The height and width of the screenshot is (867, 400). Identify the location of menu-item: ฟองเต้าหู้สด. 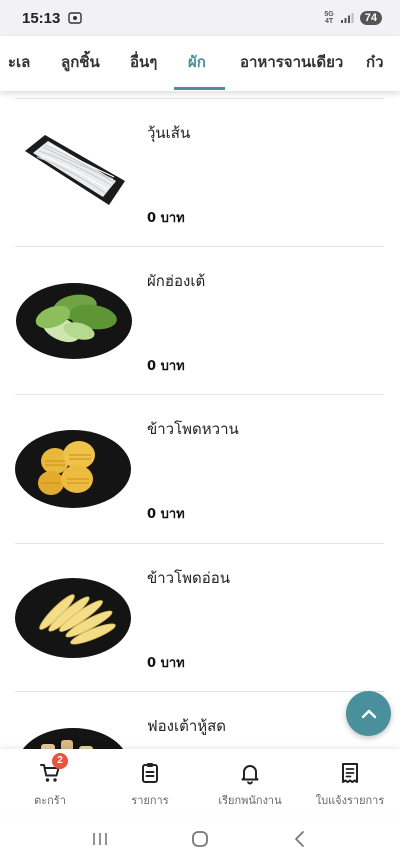
(199, 720).